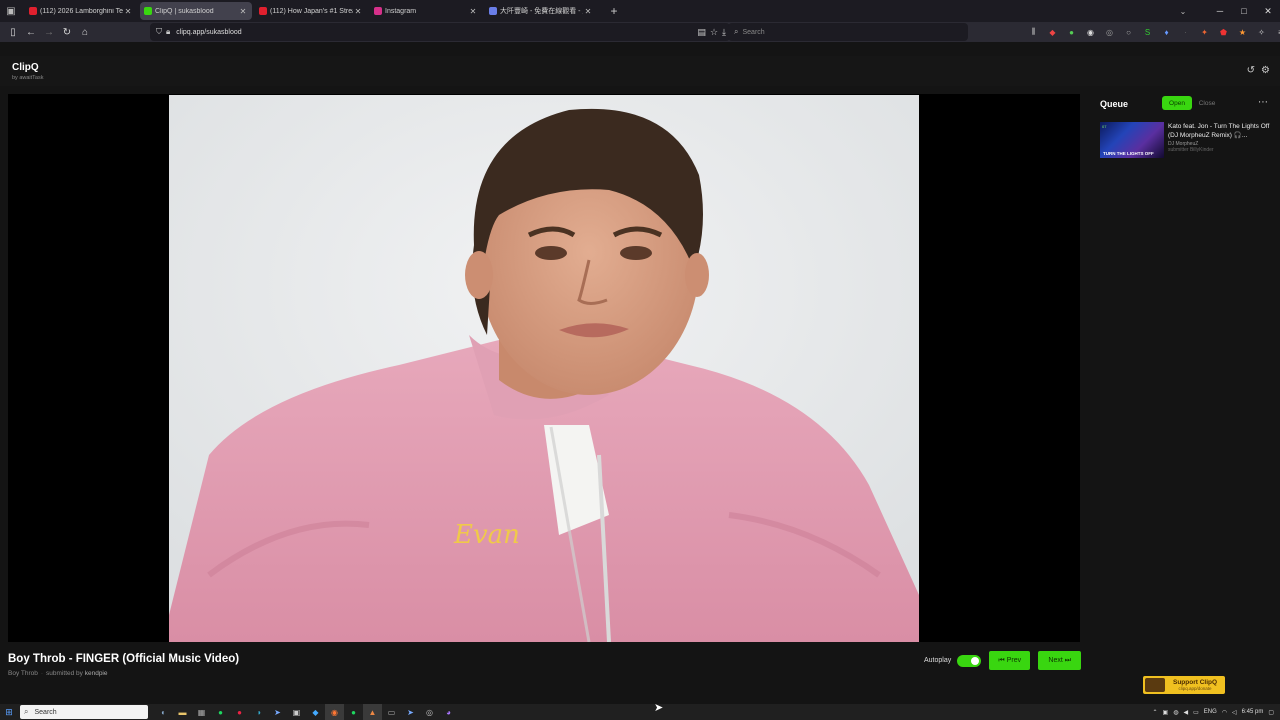  I want to click on app-logo: ClipQ, so click(25, 67).